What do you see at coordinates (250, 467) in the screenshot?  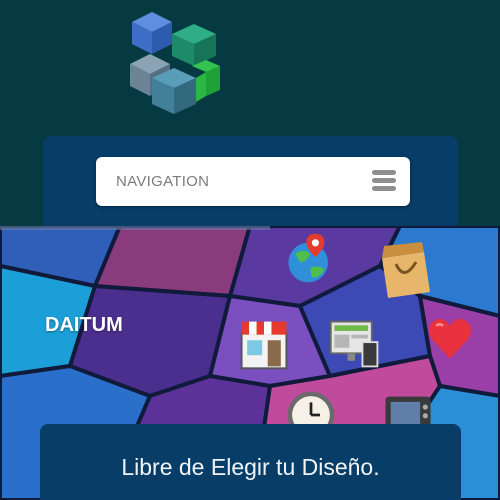 I see `tagline-text: Libre de Elegir tu Diseño.` at bounding box center [250, 467].